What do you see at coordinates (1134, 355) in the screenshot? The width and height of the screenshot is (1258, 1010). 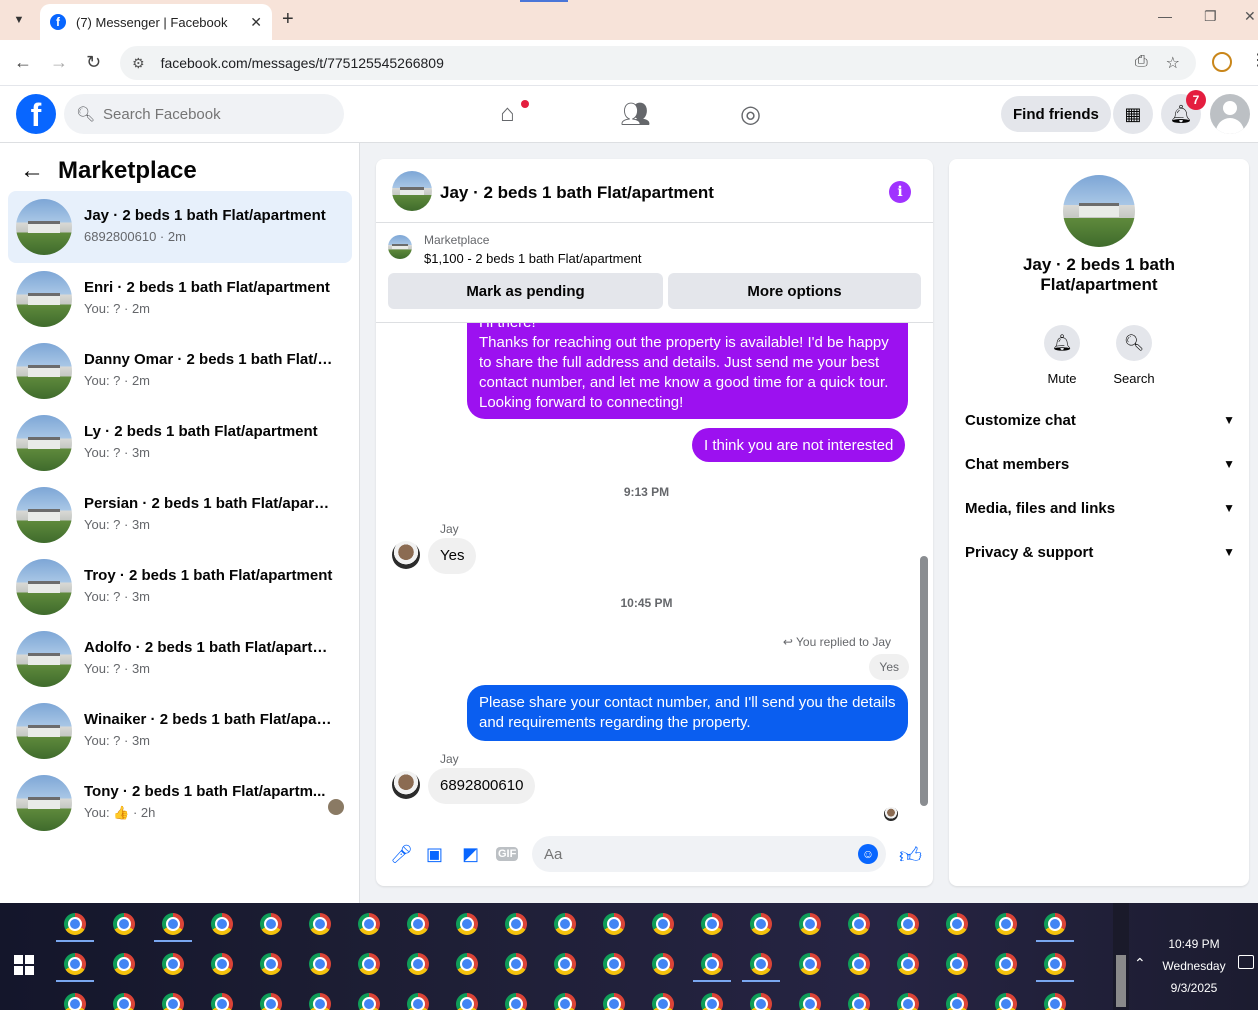 I see `search-button: 🔍︎ Search` at bounding box center [1134, 355].